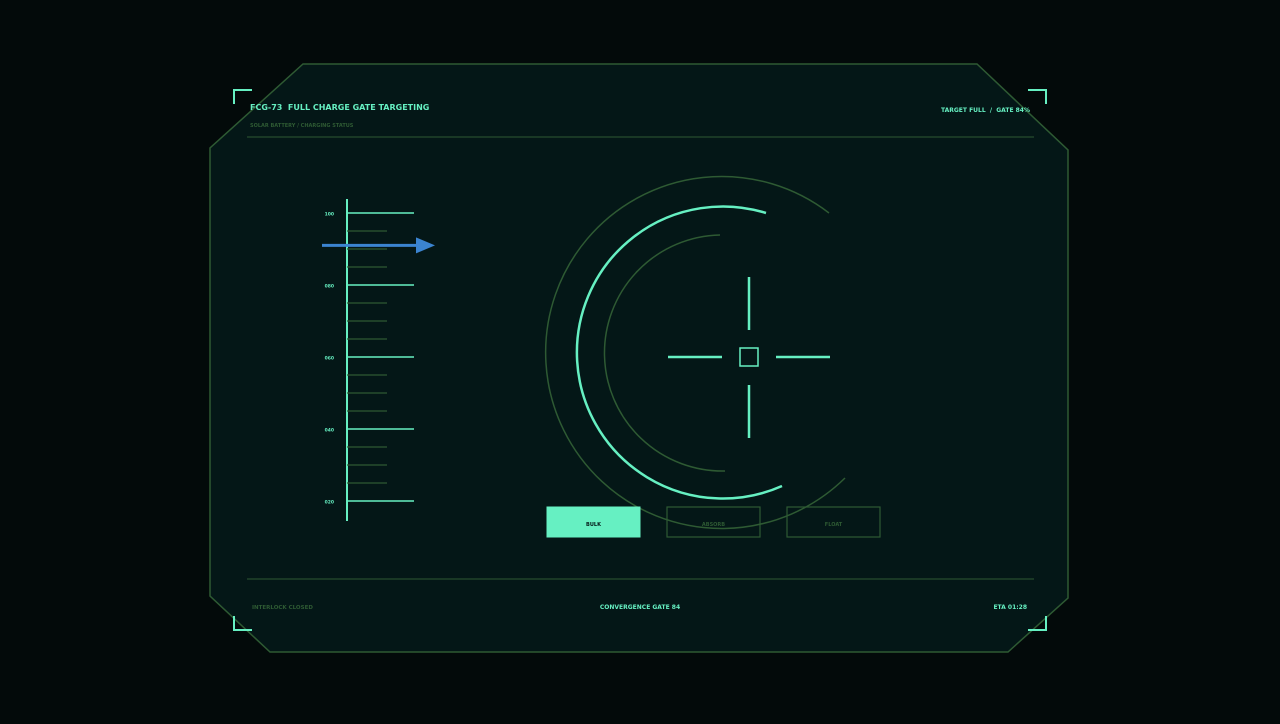 Image resolution: width=1280 pixels, height=724 pixels. Describe the element at coordinates (329, 287) in the screenshot. I see `gauge-tick-label: 080` at that location.